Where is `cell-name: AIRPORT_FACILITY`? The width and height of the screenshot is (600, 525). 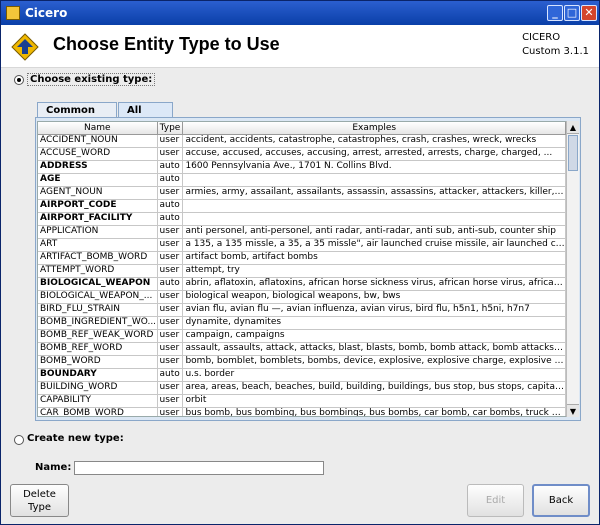 cell-name: AIRPORT_FACILITY is located at coordinates (98, 219).